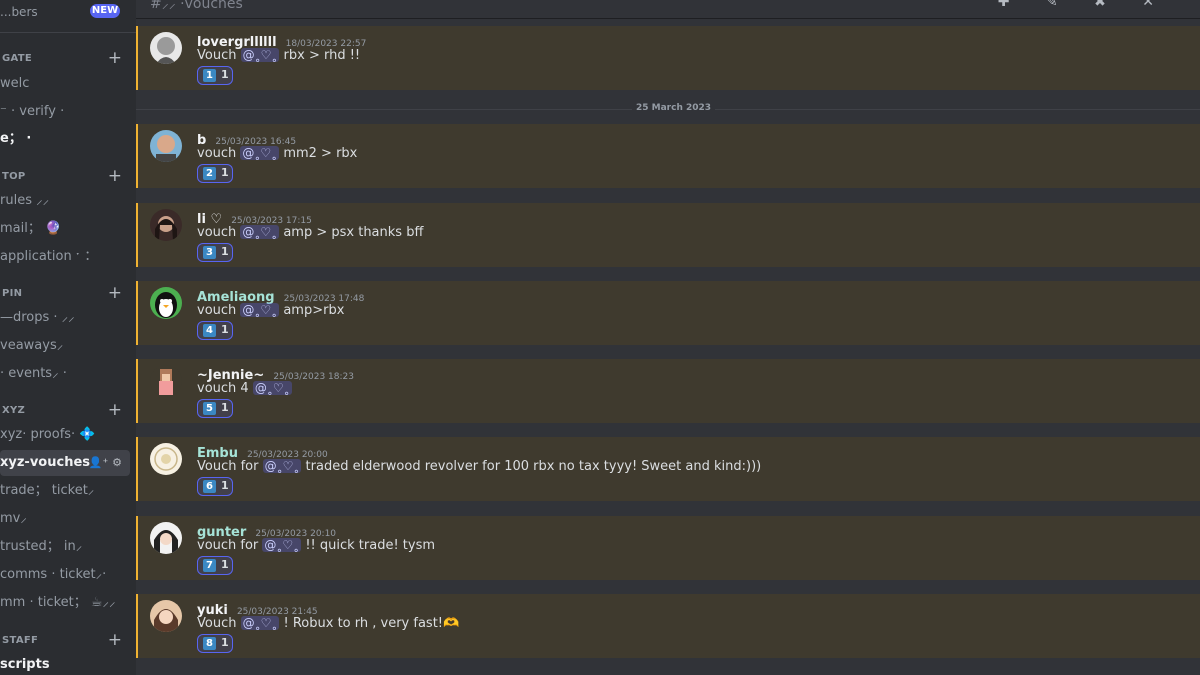 The width and height of the screenshot is (1200, 675). What do you see at coordinates (65, 547) in the screenshot?
I see `channel-trusted: trusted； in⸝` at bounding box center [65, 547].